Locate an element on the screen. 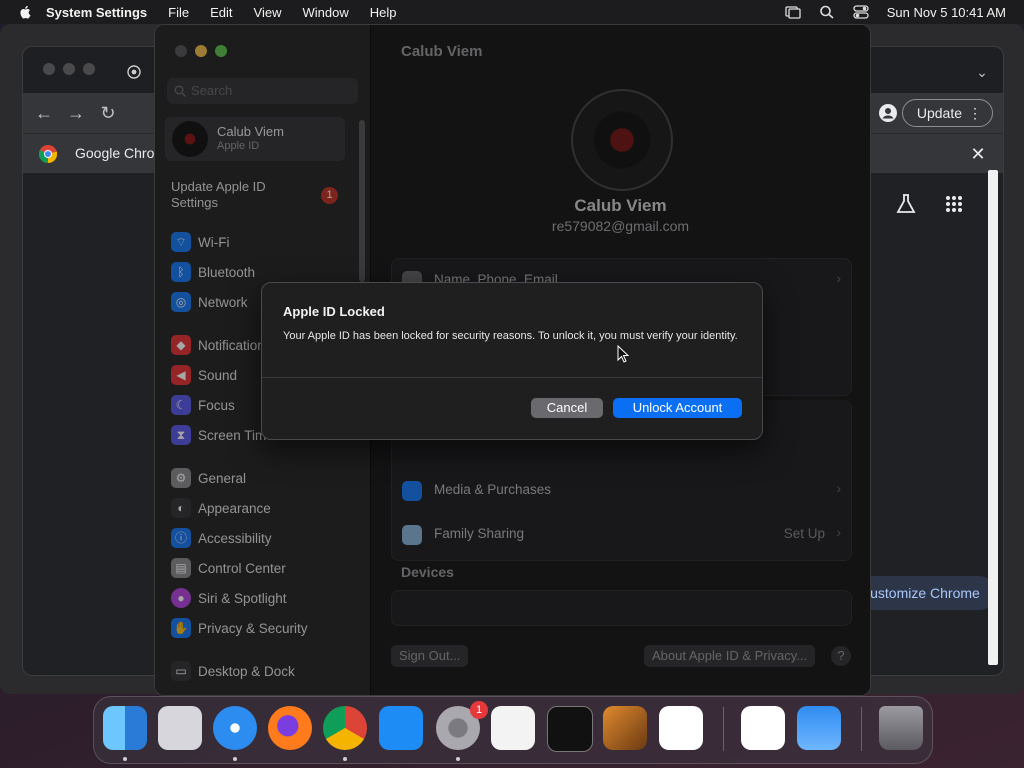  launchpad-icon is located at coordinates (180, 728).